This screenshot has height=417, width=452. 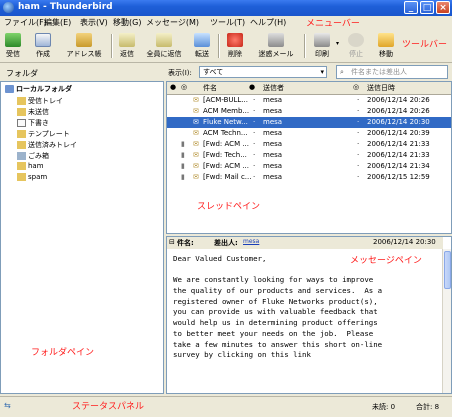 What do you see at coordinates (172, 22) in the screenshot?
I see `menu-message: メッセージ(M)` at bounding box center [172, 22].